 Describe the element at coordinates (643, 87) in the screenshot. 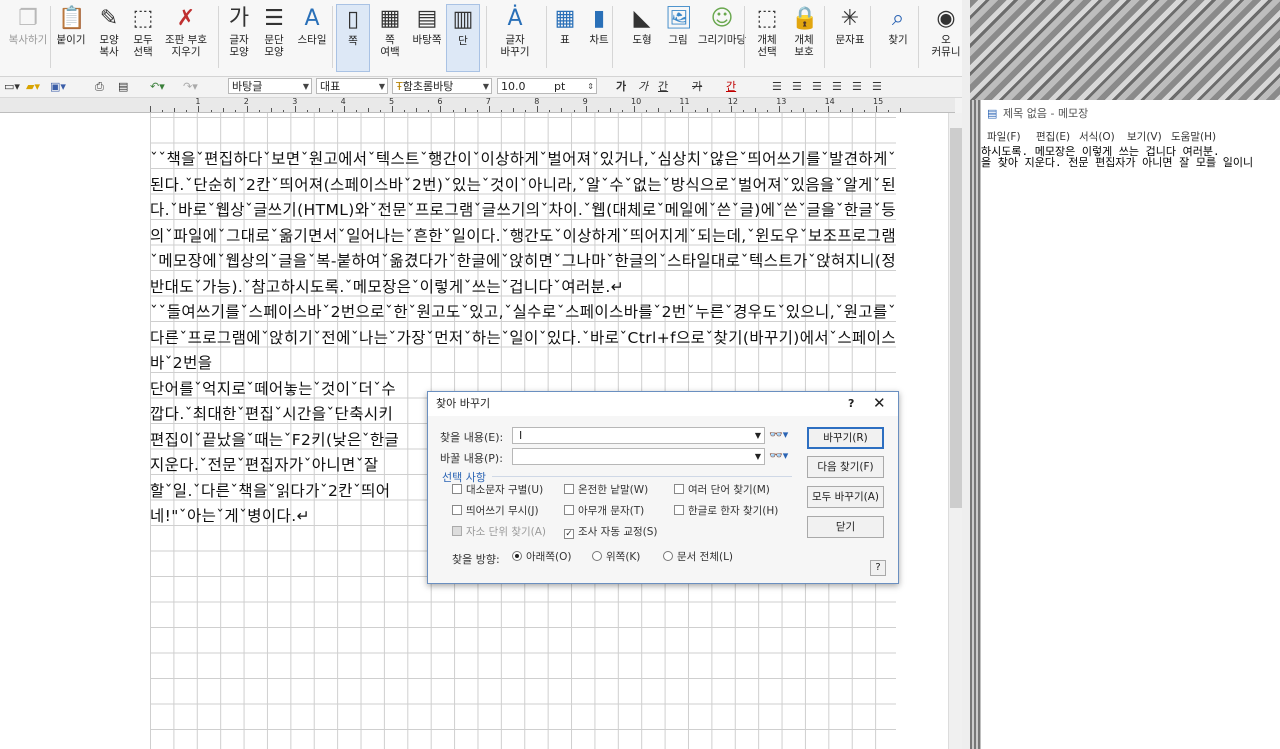

I see `italic-button: 가` at that location.